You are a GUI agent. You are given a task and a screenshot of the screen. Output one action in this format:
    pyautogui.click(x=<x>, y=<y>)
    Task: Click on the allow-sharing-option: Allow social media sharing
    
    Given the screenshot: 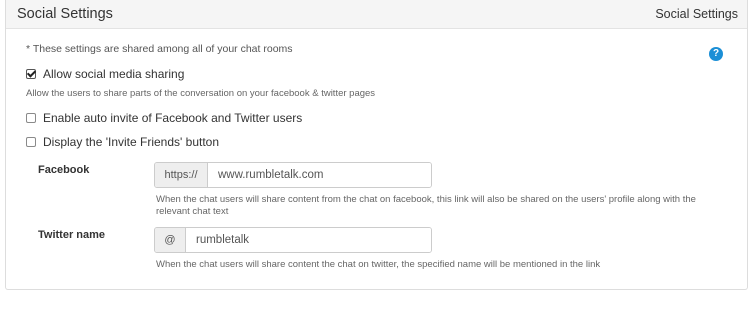 What is the action you would take?
    pyautogui.click(x=105, y=74)
    